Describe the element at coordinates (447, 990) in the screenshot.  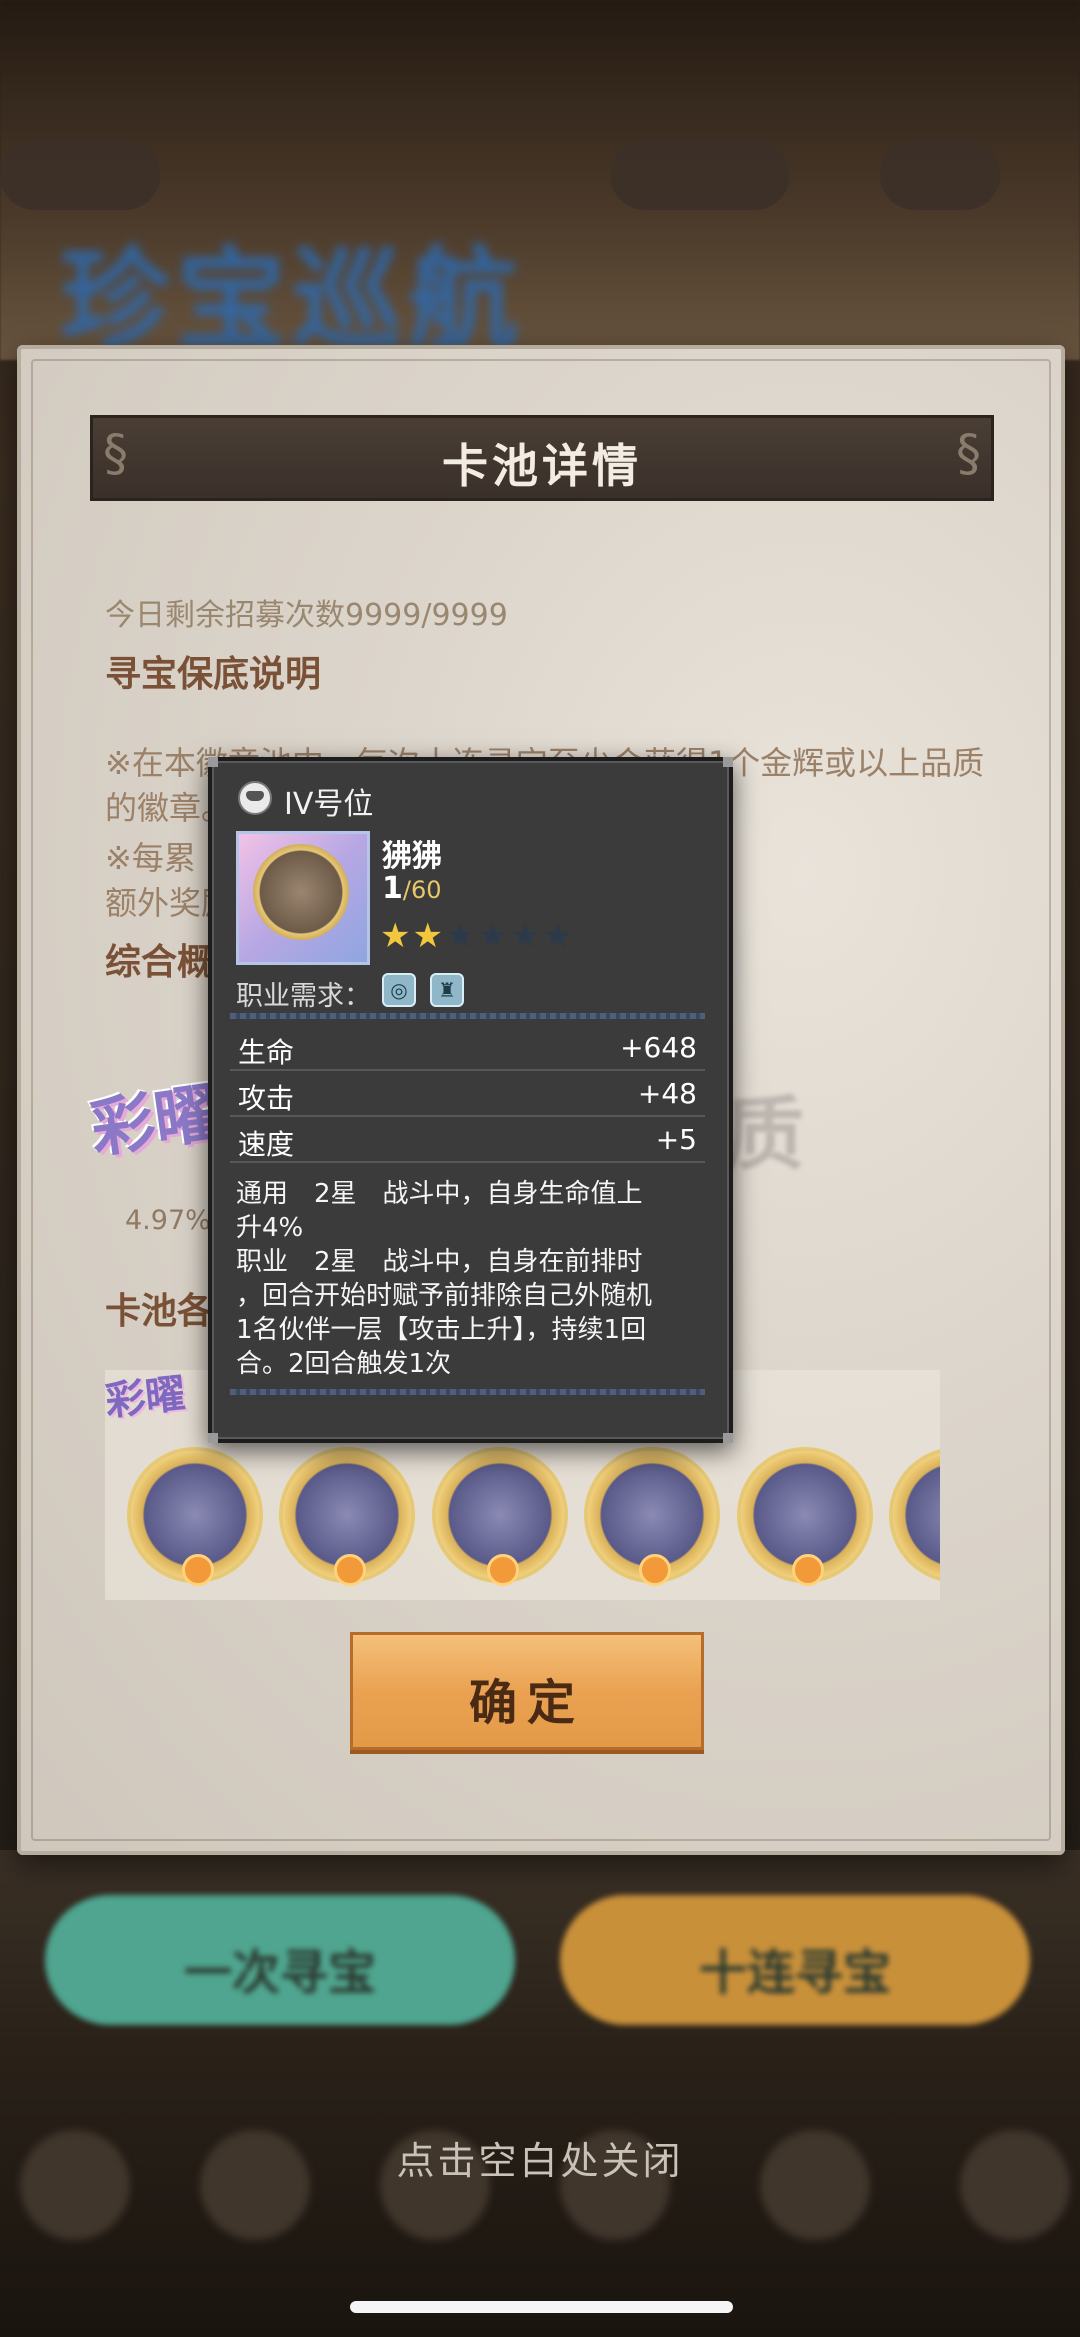
I see `class-icon: ♜` at that location.